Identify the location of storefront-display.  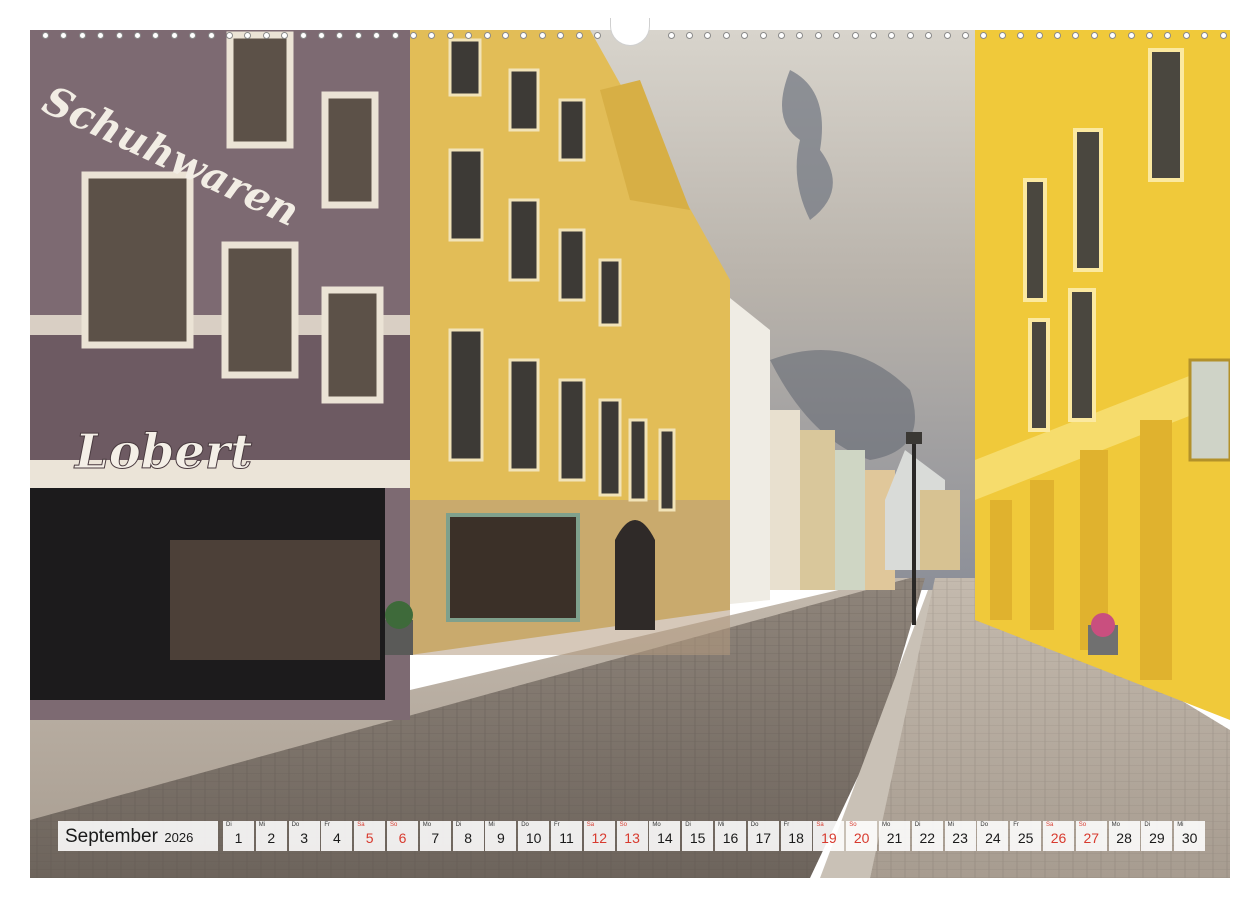
(275, 600).